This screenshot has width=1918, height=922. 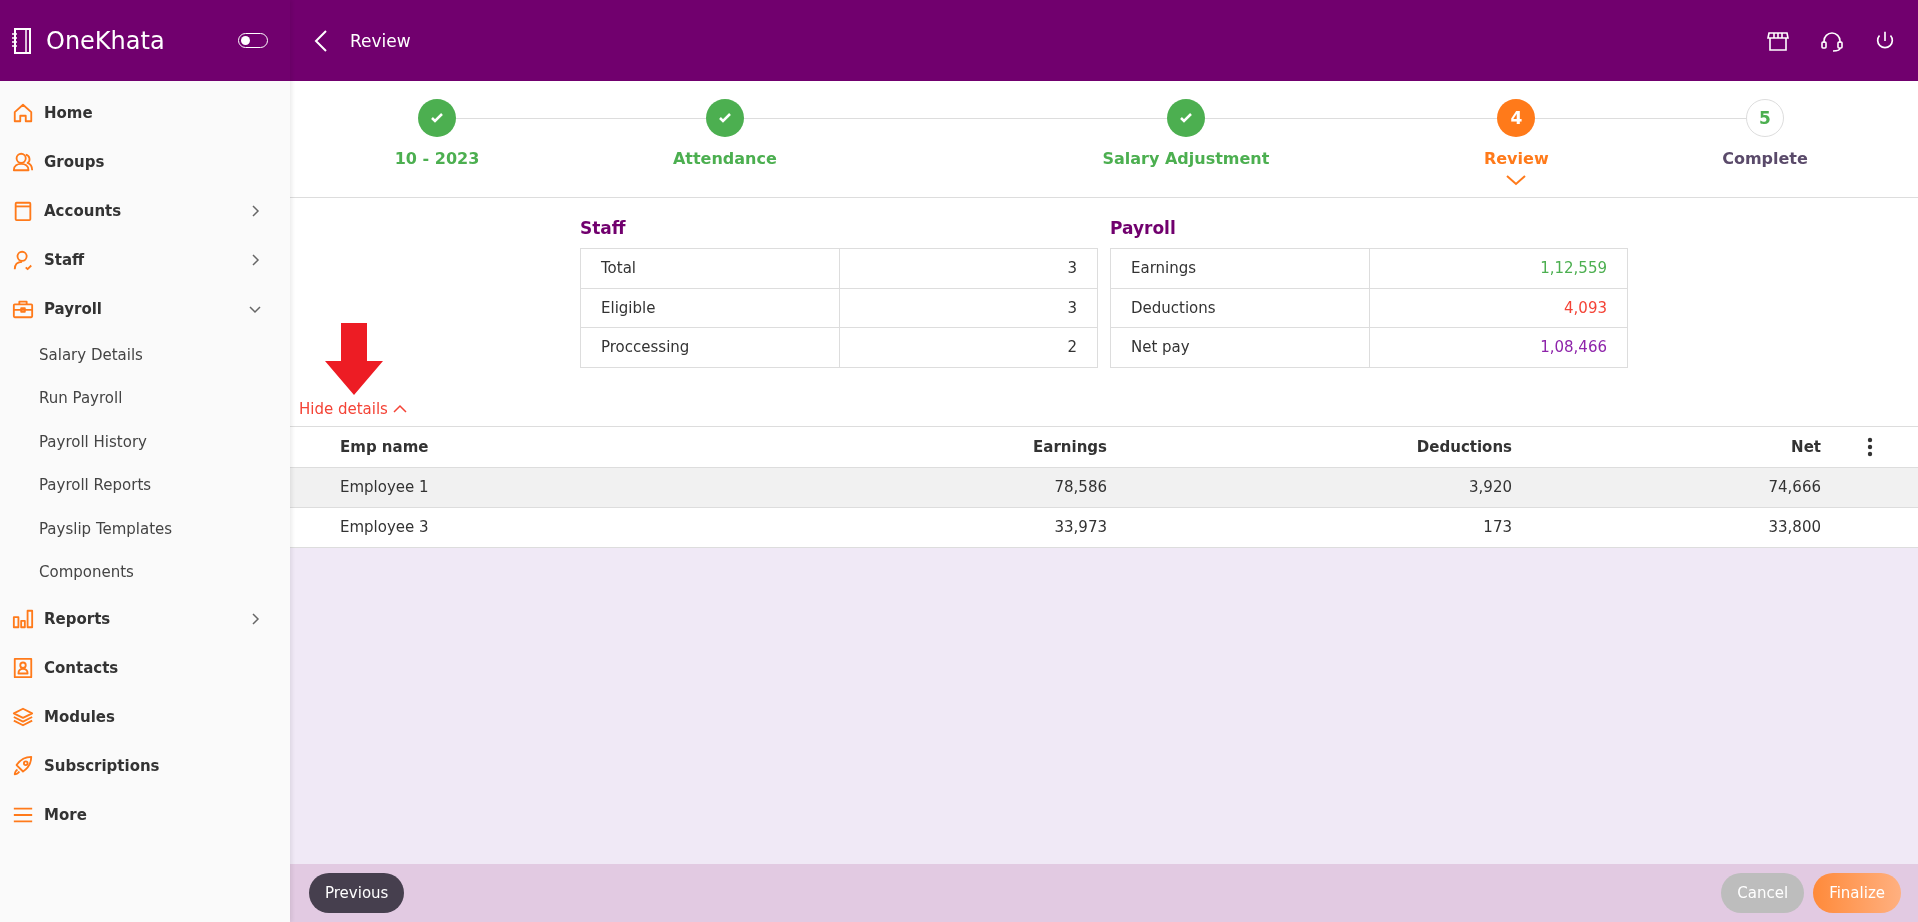 What do you see at coordinates (145, 259) in the screenshot?
I see `sidebar-item: Staff` at bounding box center [145, 259].